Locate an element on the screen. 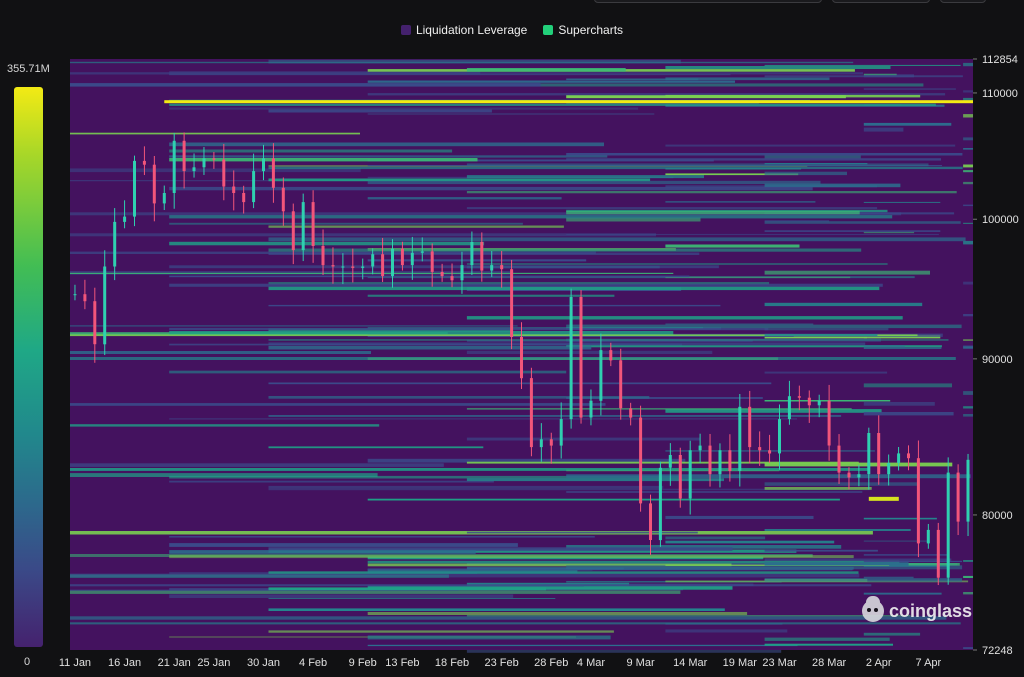 The image size is (1024, 677). x-tick-label: 4 Feb is located at coordinates (313, 663).